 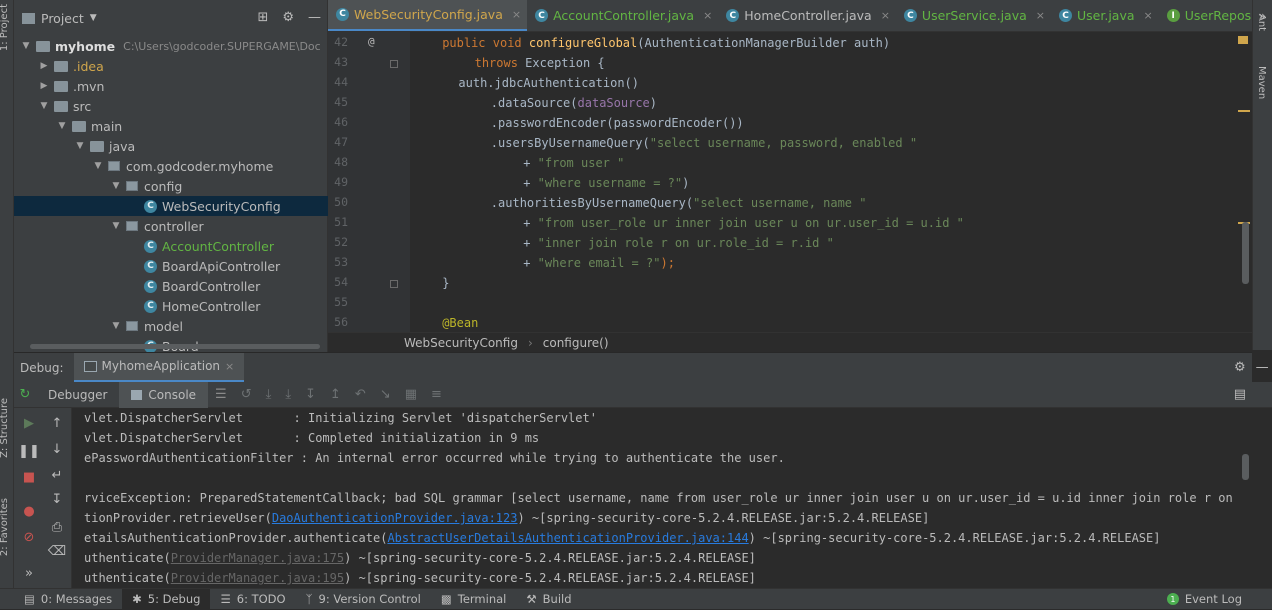 I want to click on console-scrollbar, so click(x=1245, y=467).